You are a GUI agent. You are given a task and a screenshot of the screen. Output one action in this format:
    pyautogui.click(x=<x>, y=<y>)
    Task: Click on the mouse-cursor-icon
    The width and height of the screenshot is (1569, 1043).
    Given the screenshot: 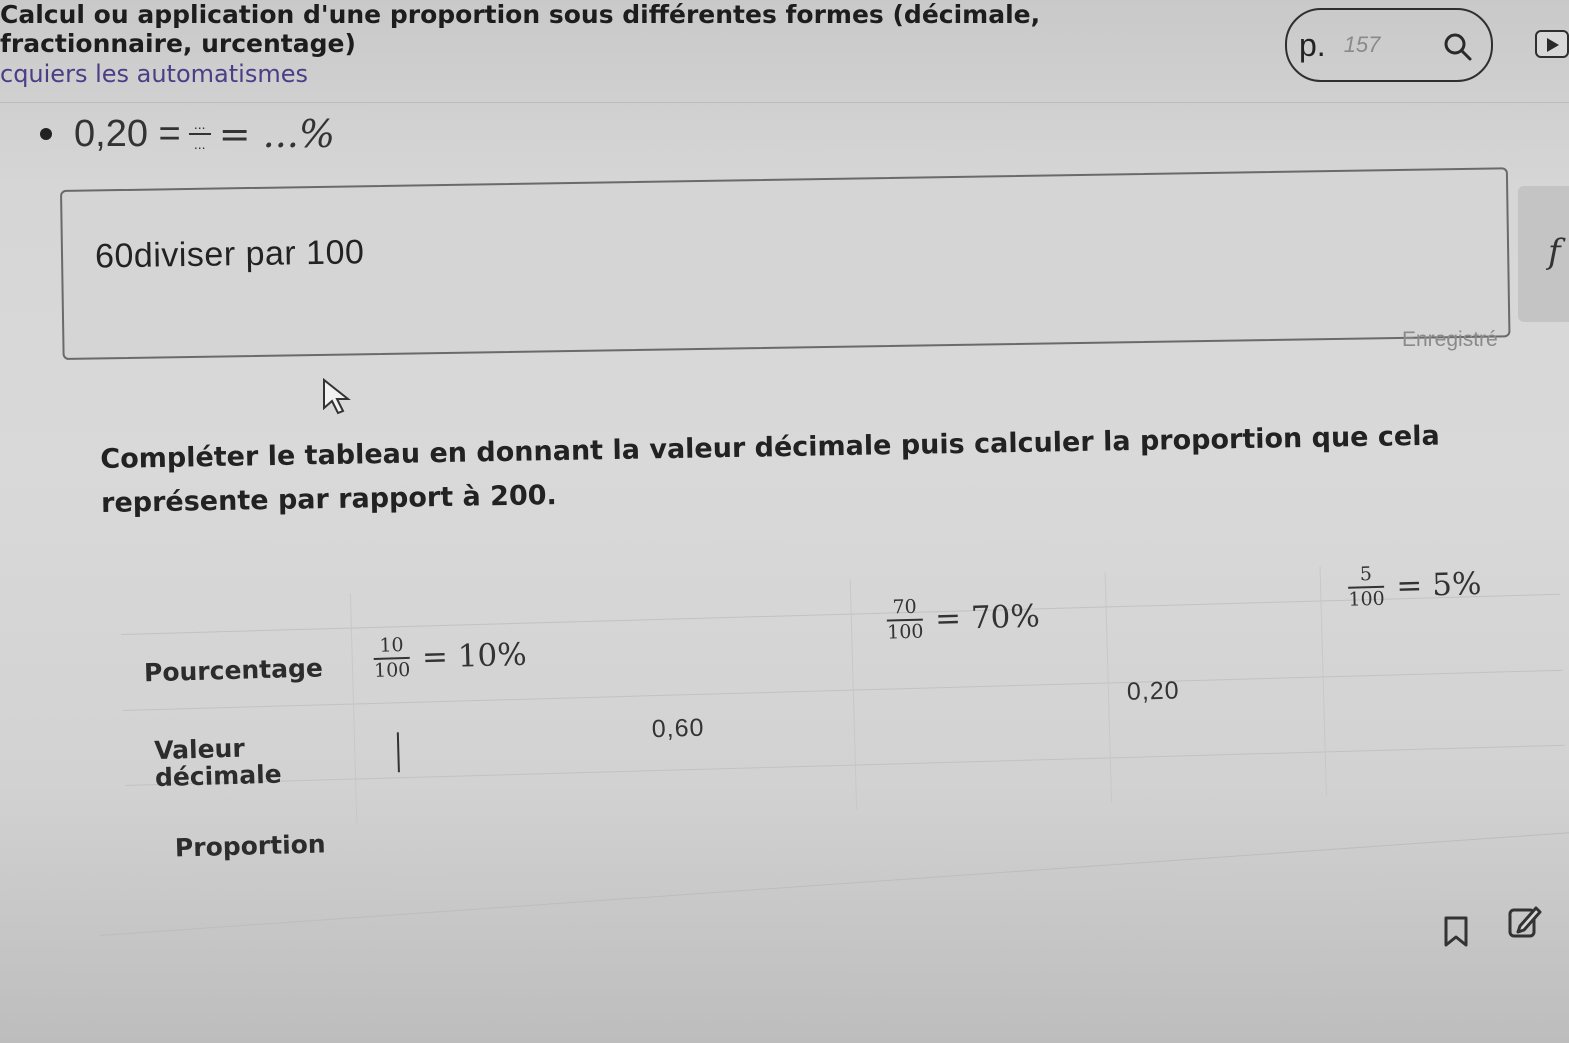 What is the action you would take?
    pyautogui.click(x=337, y=396)
    